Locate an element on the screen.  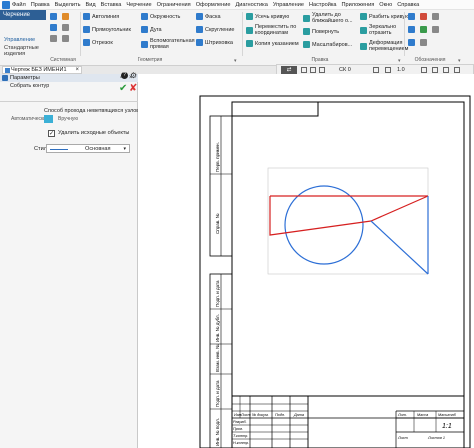
ribbon-tab-drawing: Черчение is located at coordinates (23, 15).